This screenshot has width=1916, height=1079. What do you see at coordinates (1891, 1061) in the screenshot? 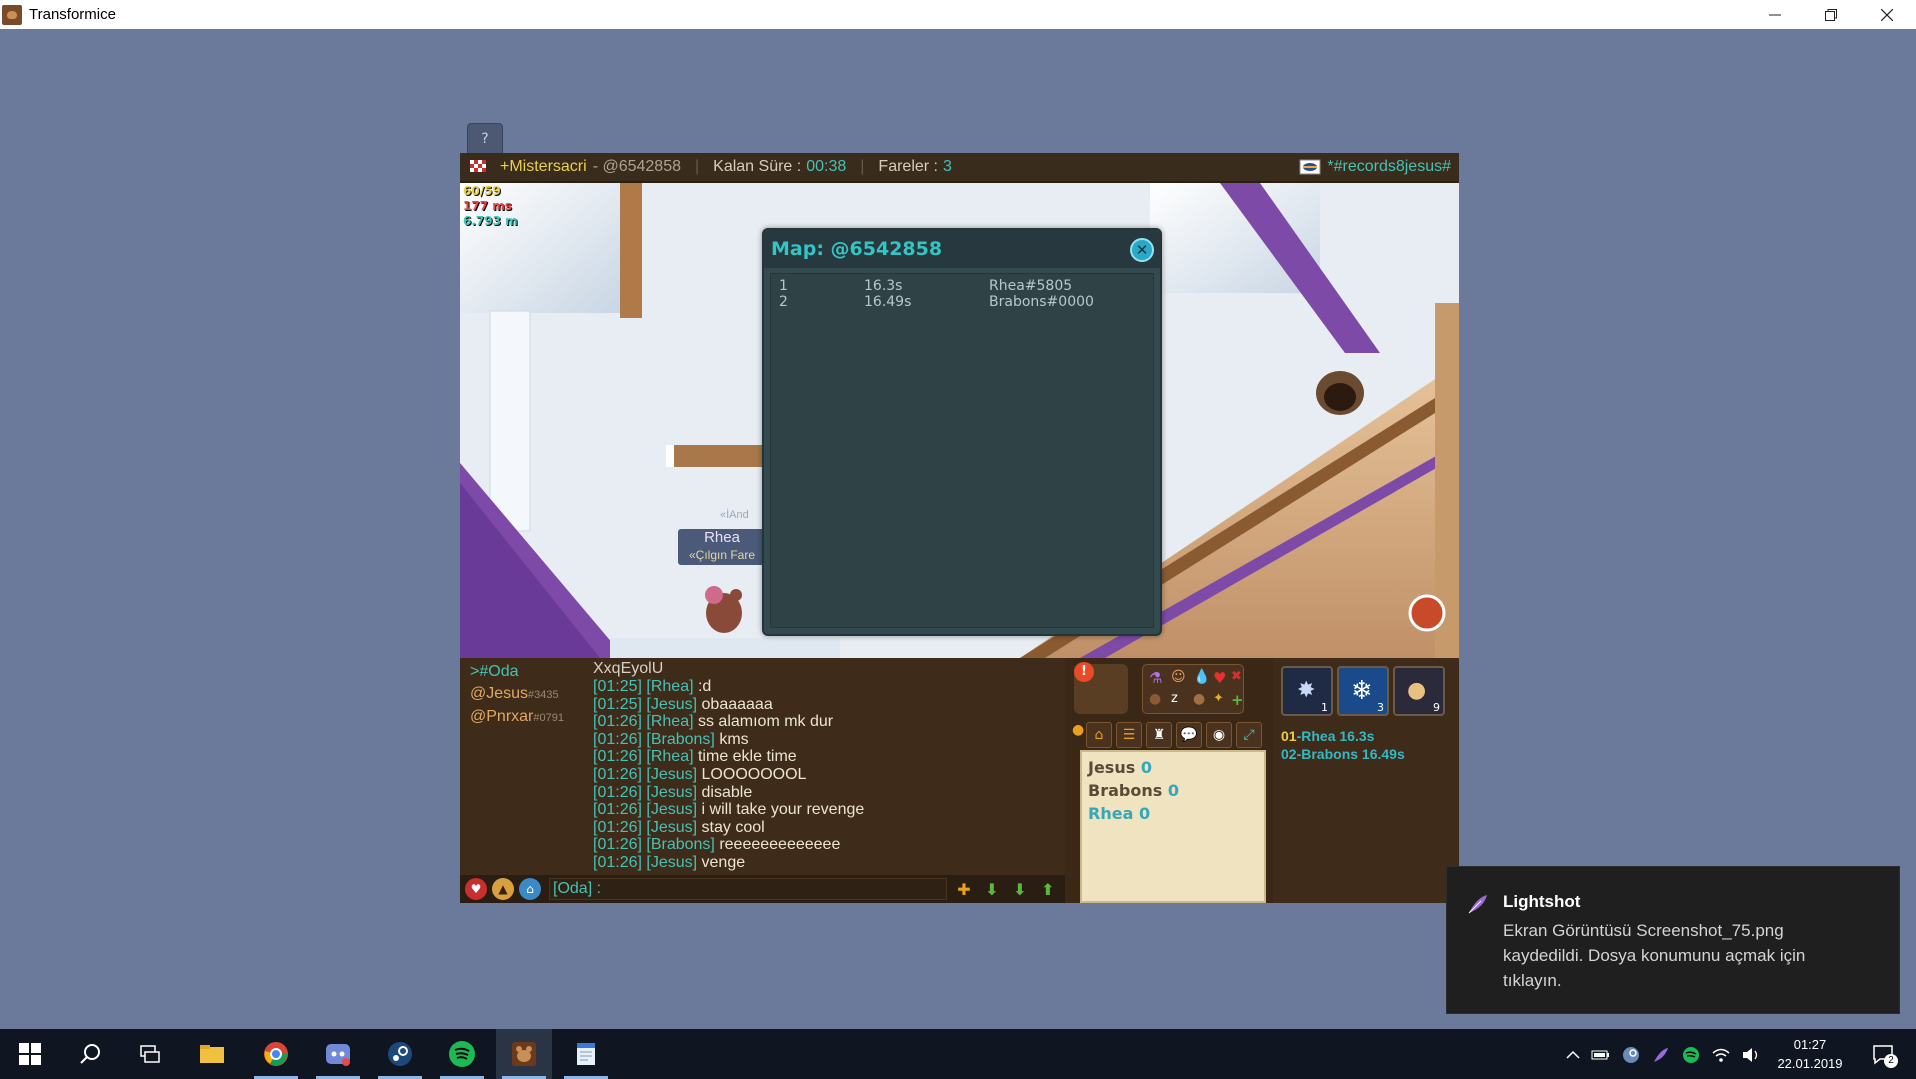
I see `notification-count: 2` at bounding box center [1891, 1061].